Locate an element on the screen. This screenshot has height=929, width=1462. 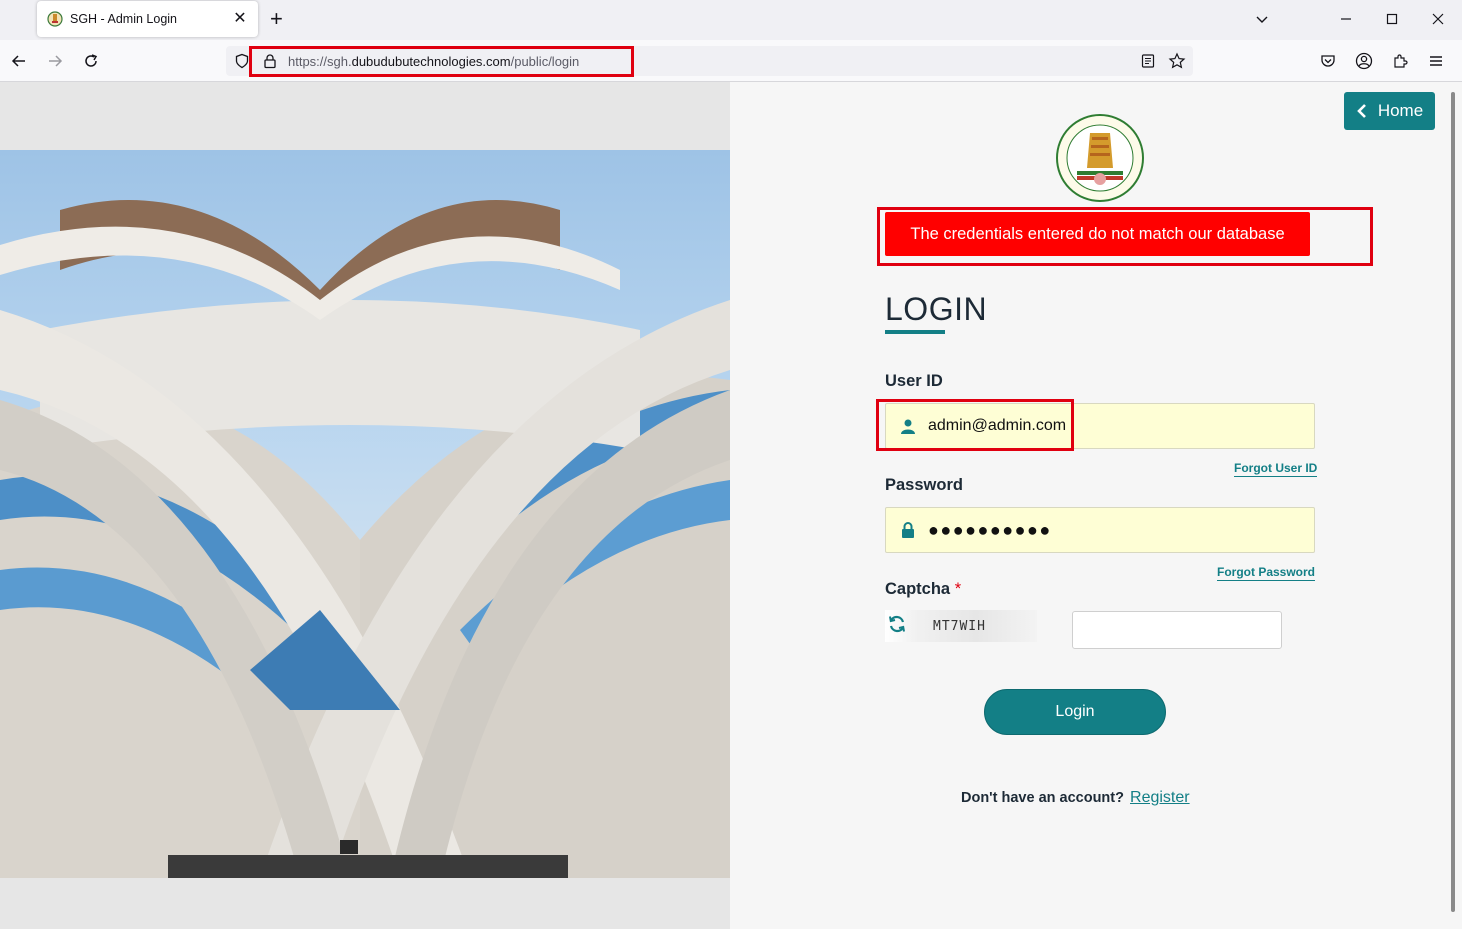
minimize-window-icon is located at coordinates (1346, 19).